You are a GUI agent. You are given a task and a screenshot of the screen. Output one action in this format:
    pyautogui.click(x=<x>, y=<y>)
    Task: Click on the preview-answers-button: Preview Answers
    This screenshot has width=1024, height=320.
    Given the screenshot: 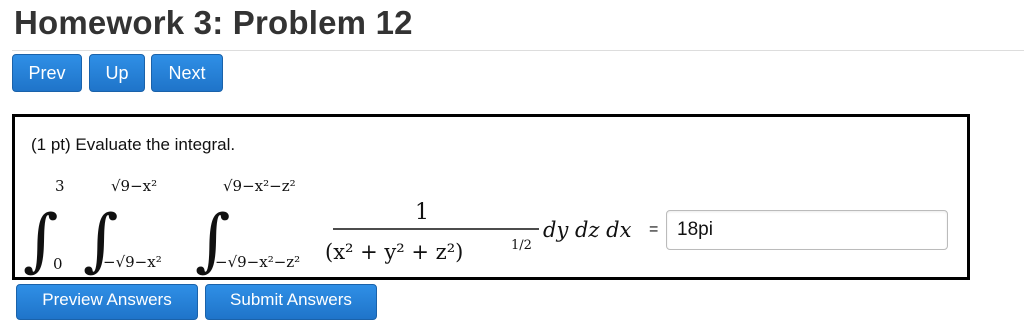 What is the action you would take?
    pyautogui.click(x=107, y=302)
    